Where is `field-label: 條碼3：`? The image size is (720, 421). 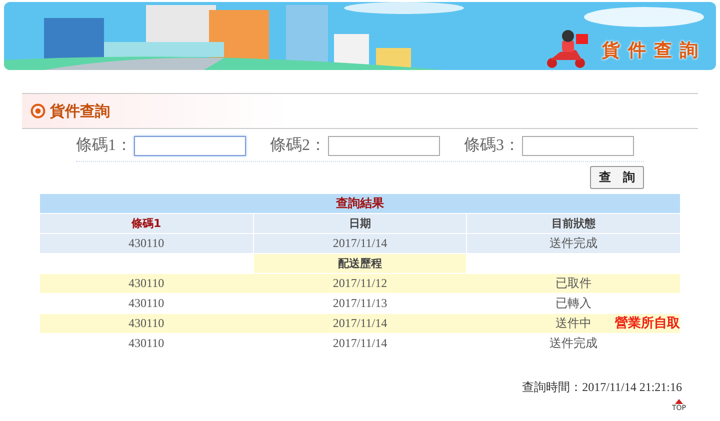
field-label: 條碼3： is located at coordinates (492, 146).